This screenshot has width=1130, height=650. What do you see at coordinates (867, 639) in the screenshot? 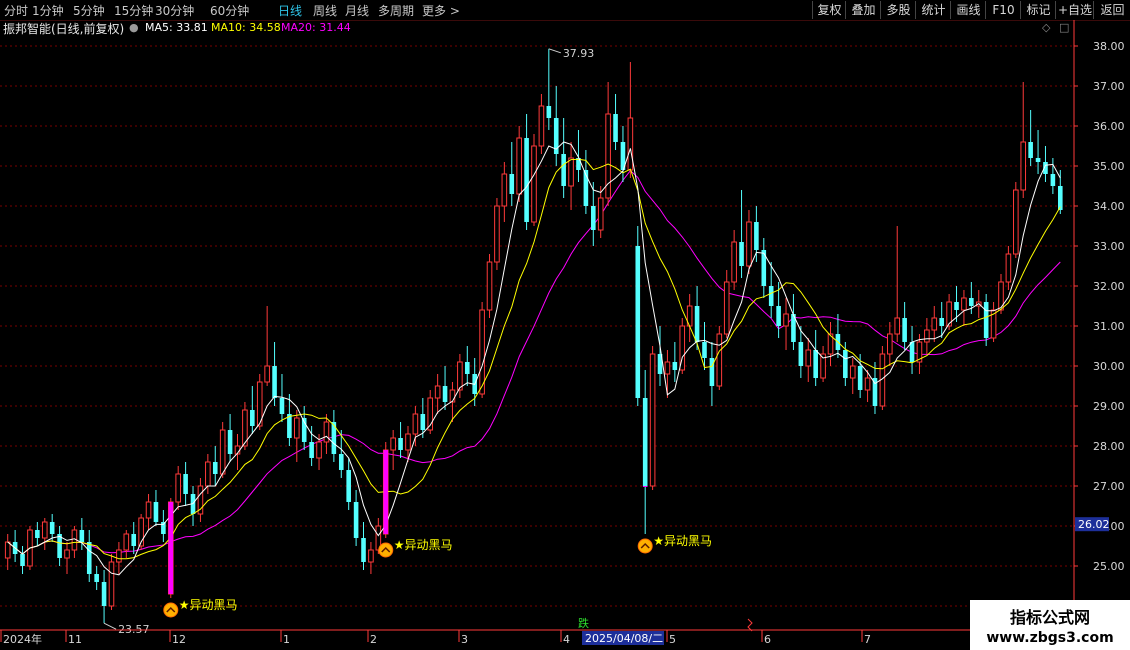
I see `x-tick-label: 7` at bounding box center [867, 639].